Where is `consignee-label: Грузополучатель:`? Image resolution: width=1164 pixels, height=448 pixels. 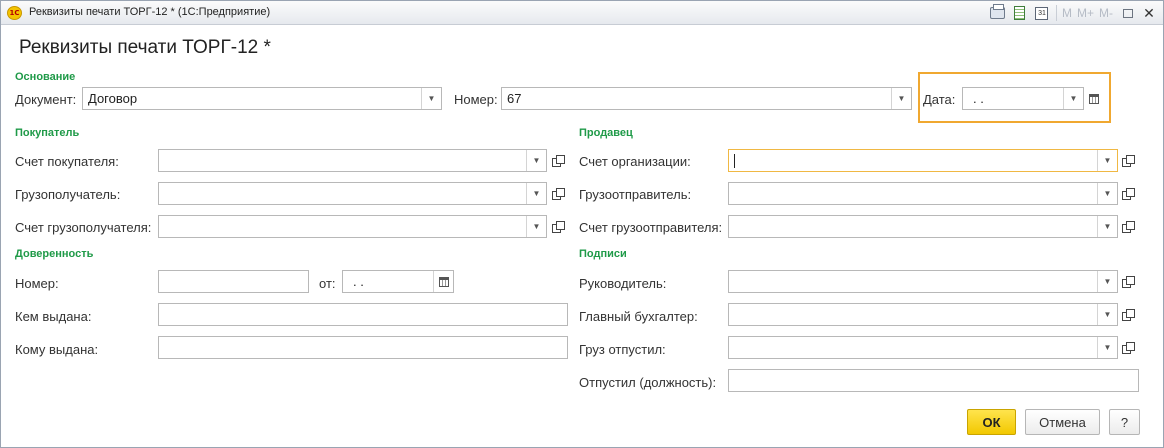
consignee-label: Грузополучатель: is located at coordinates (68, 194).